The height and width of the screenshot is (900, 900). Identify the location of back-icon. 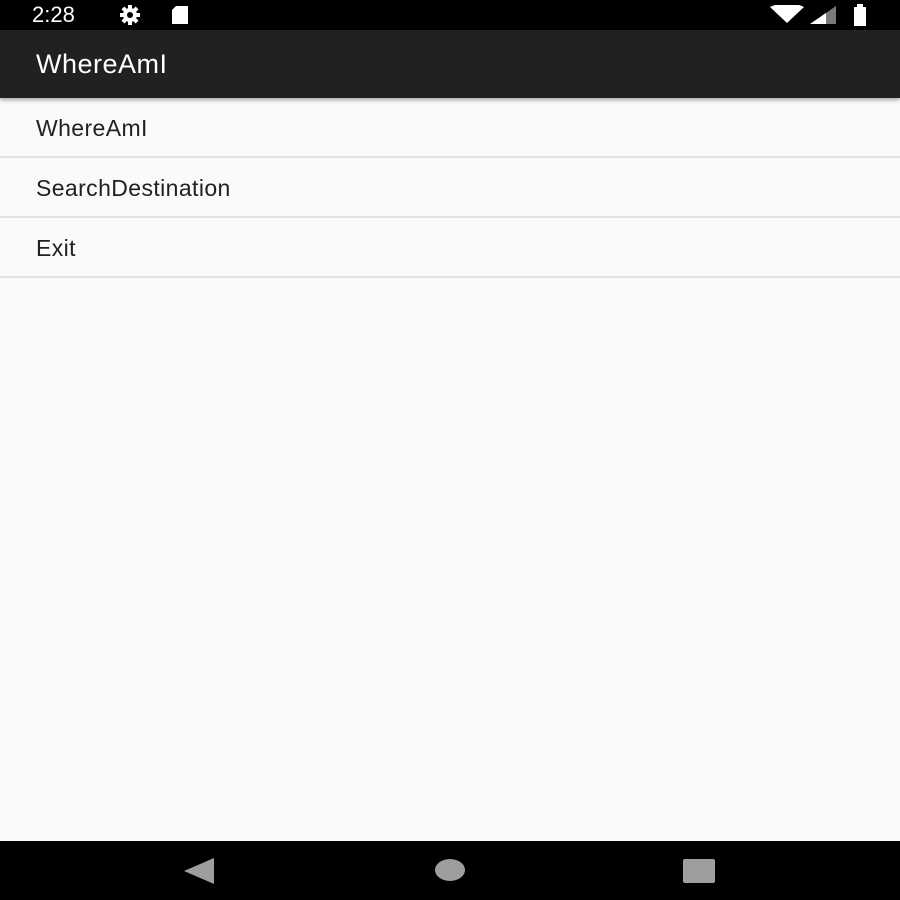
(199, 871).